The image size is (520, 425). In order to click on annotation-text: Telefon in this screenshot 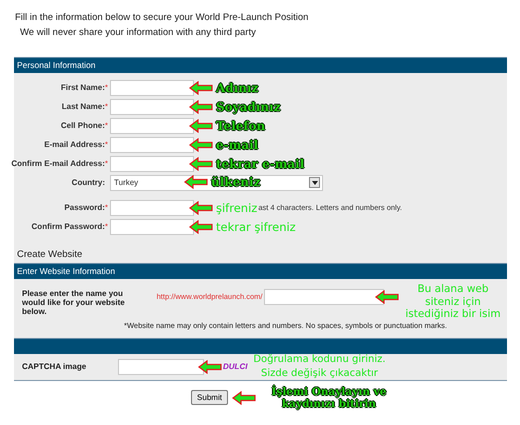, I will do `click(241, 125)`.